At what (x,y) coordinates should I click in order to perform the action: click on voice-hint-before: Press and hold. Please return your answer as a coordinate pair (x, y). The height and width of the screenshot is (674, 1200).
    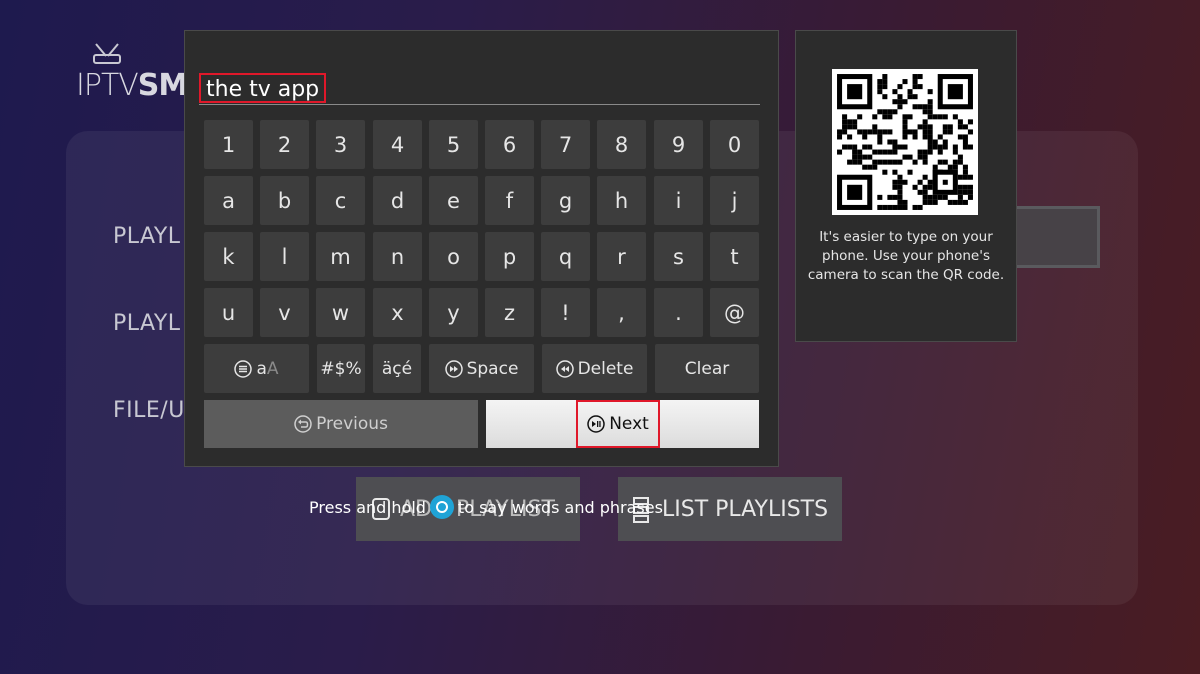
    Looking at the image, I should click on (367, 507).